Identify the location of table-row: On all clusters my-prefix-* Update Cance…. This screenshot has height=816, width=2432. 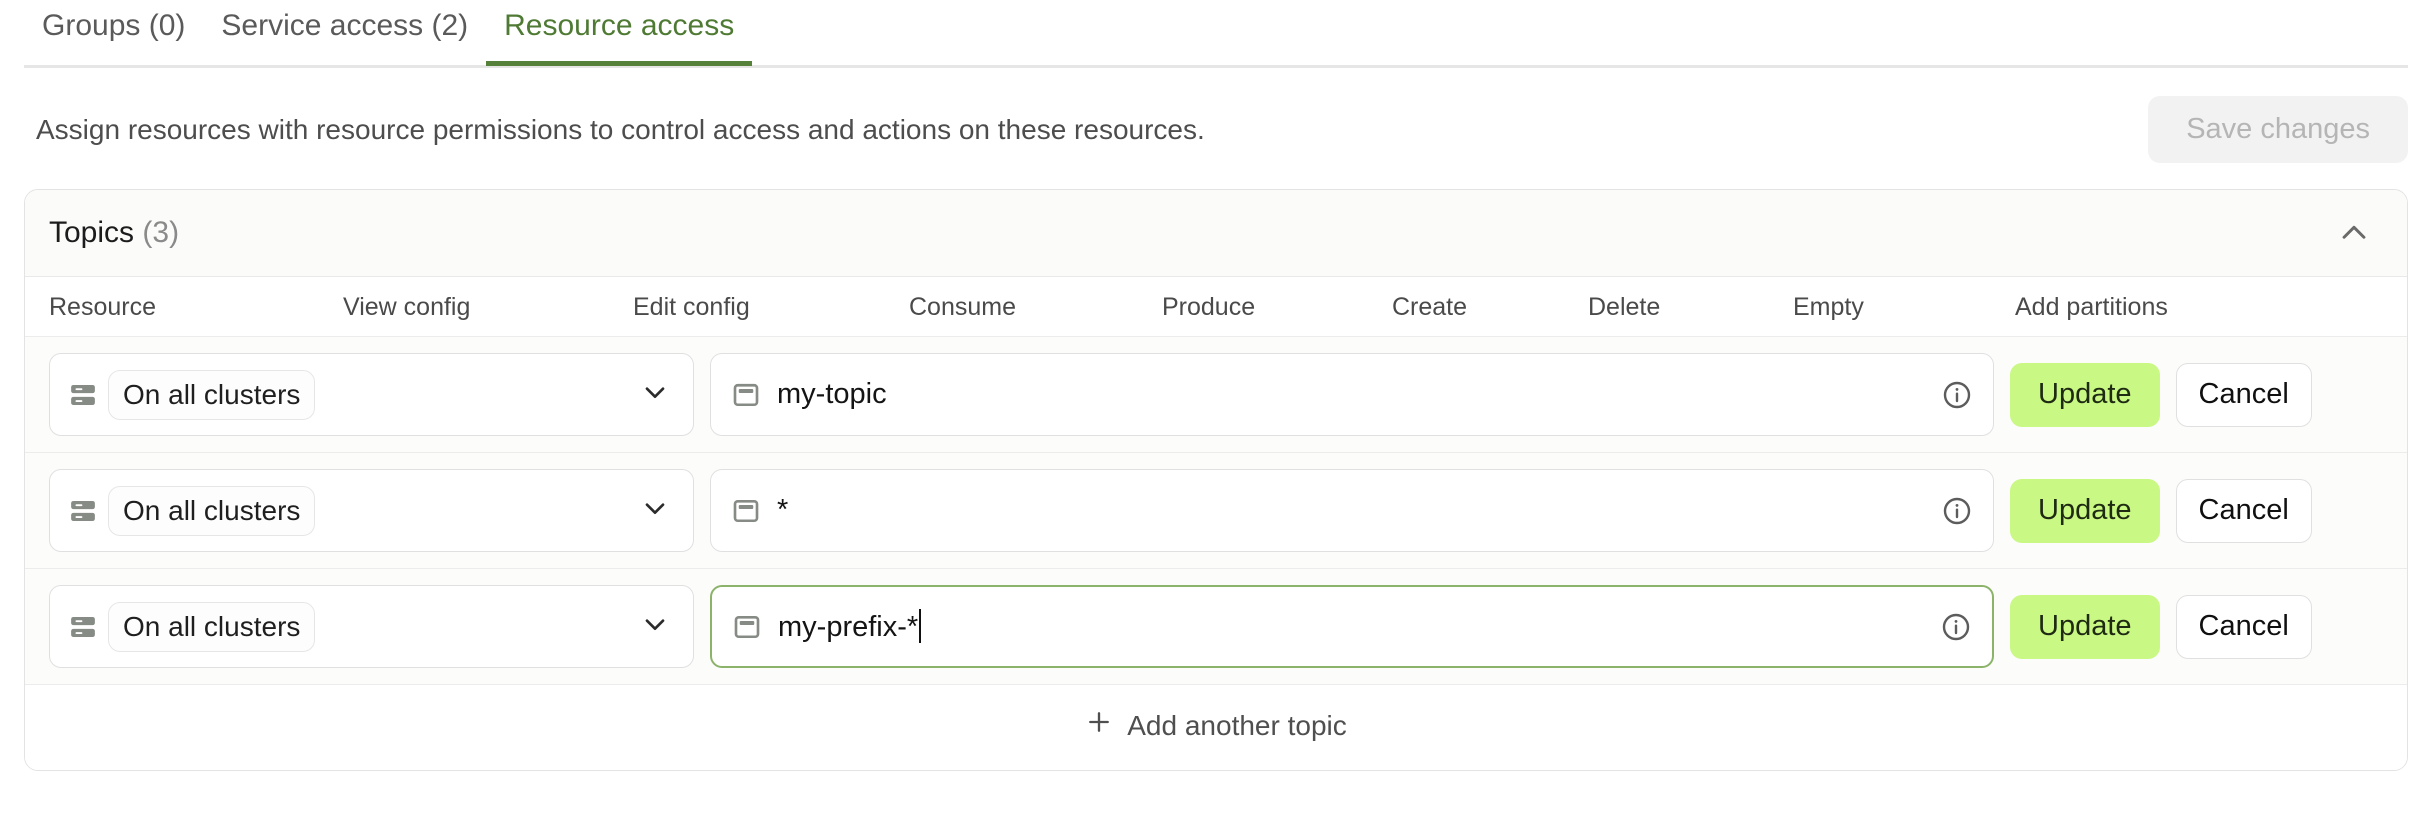
(1216, 627).